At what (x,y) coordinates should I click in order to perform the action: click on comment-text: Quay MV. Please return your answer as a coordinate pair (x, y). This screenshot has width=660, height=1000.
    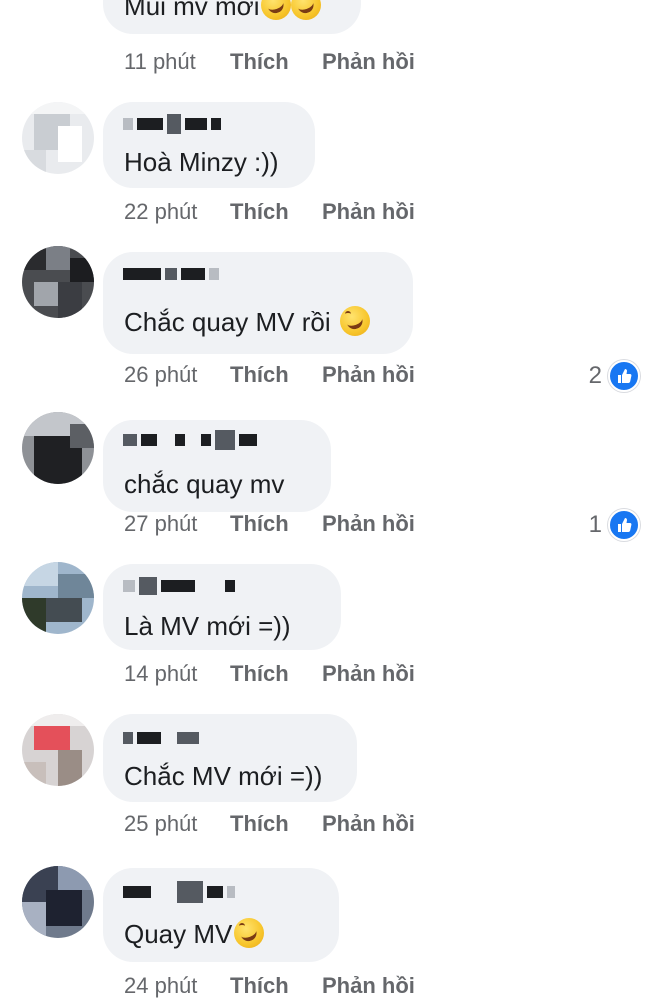
    Looking at the image, I should click on (178, 934).